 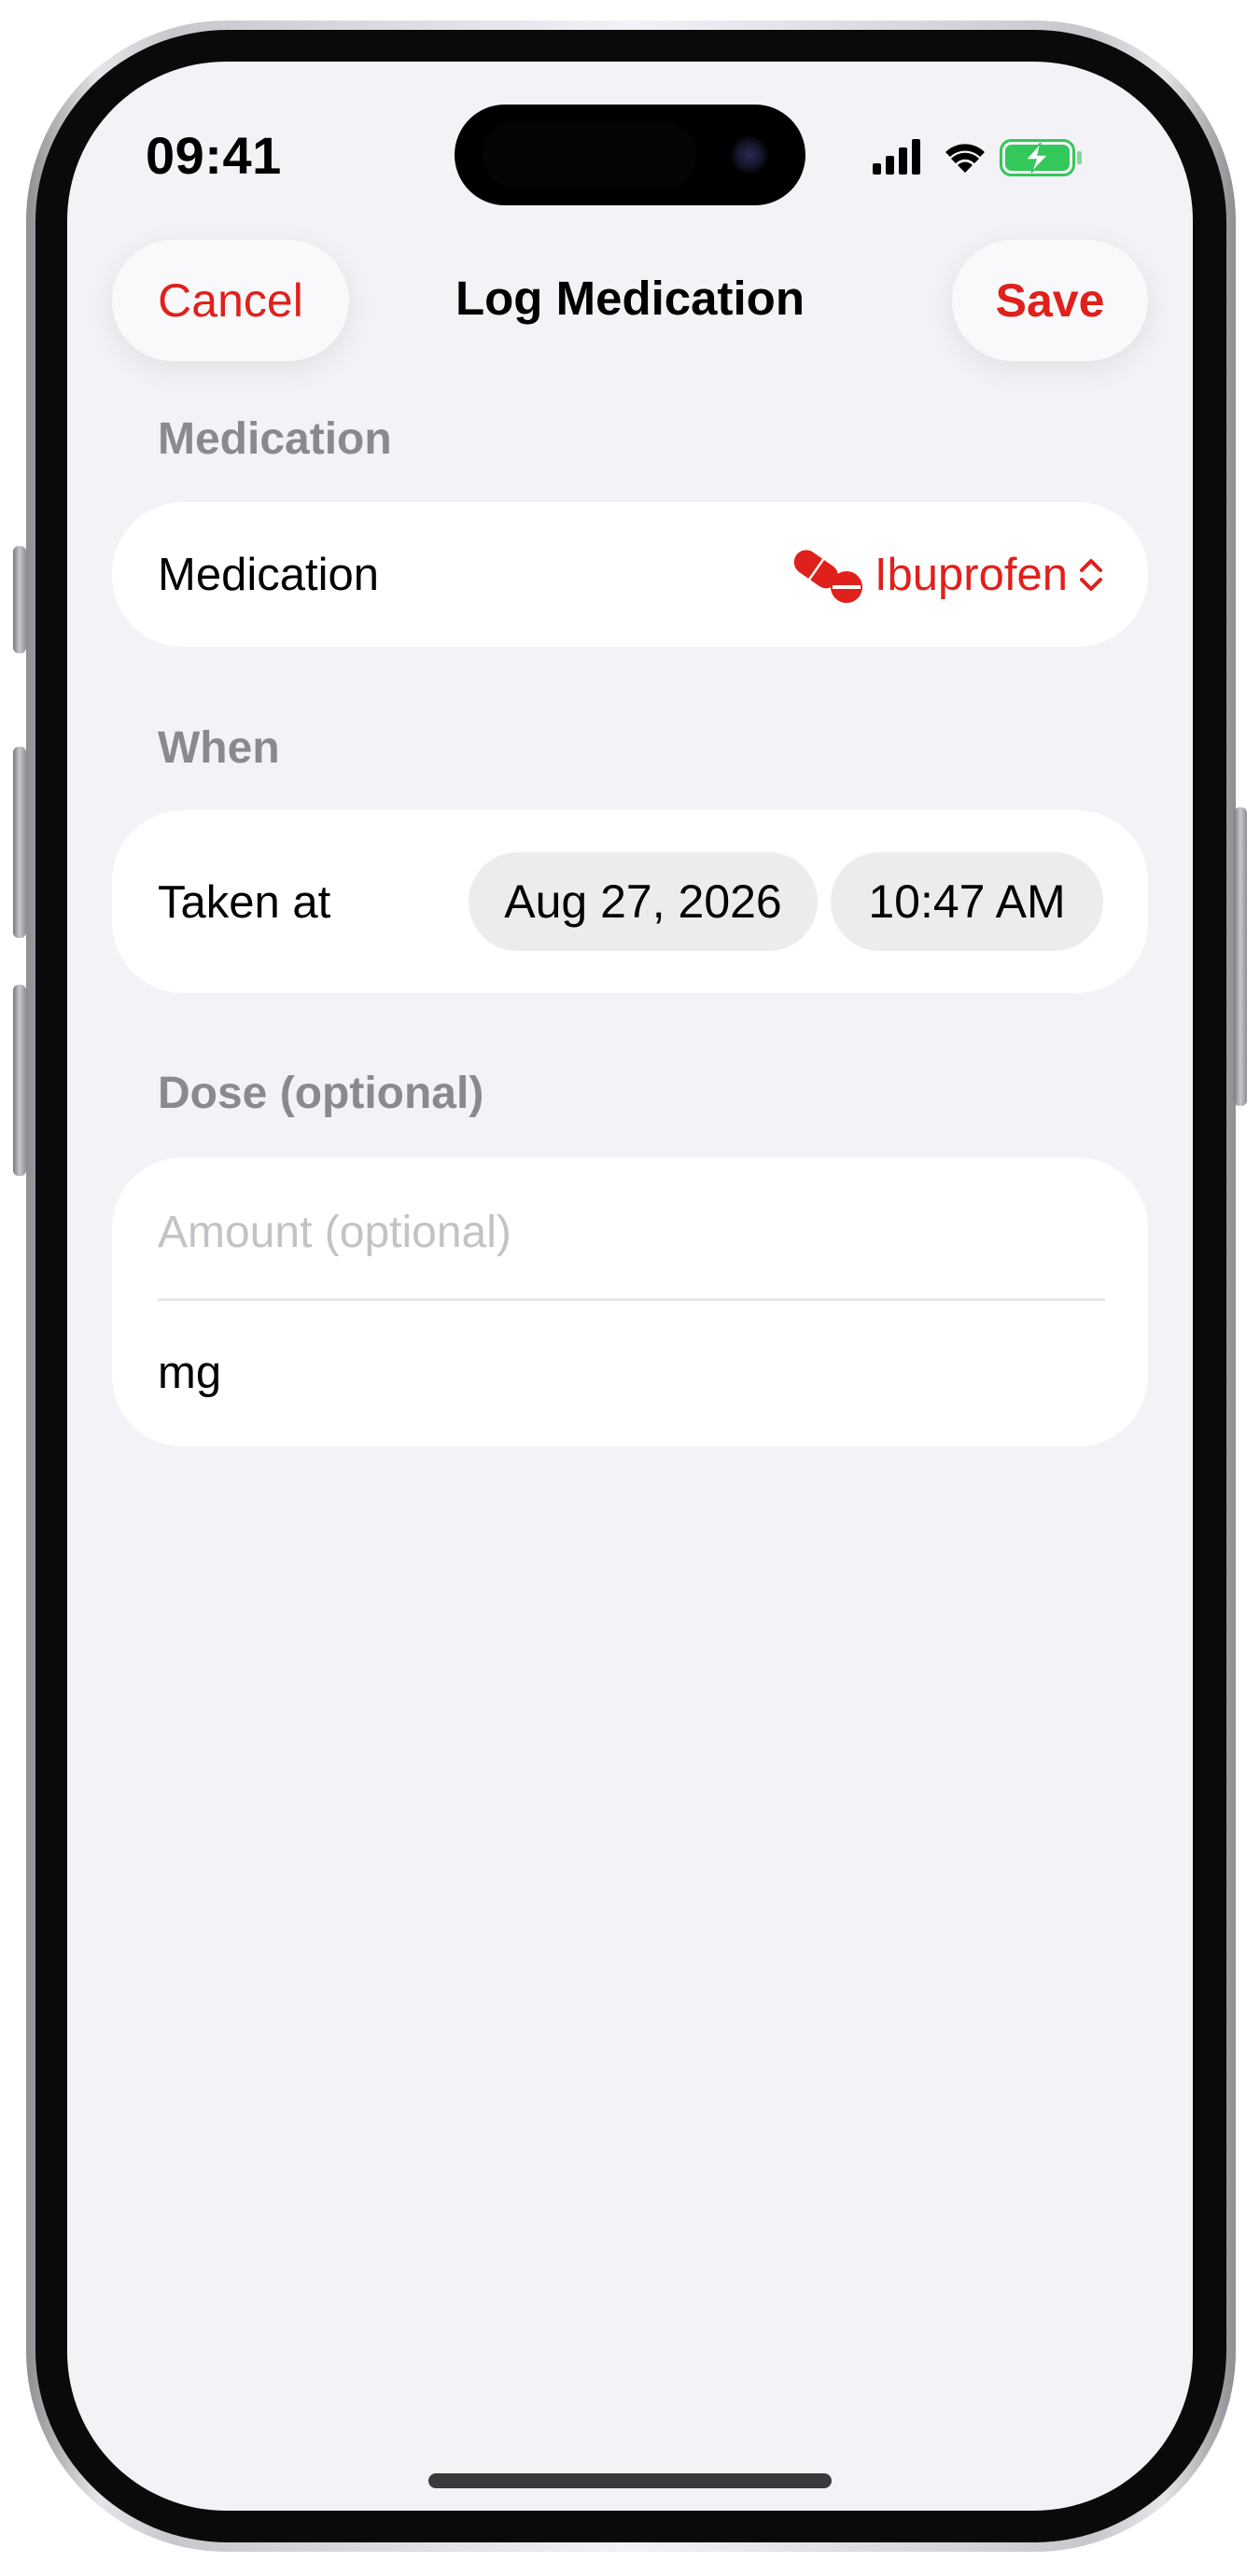 I want to click on chevron-up-down-icon, so click(x=1091, y=574).